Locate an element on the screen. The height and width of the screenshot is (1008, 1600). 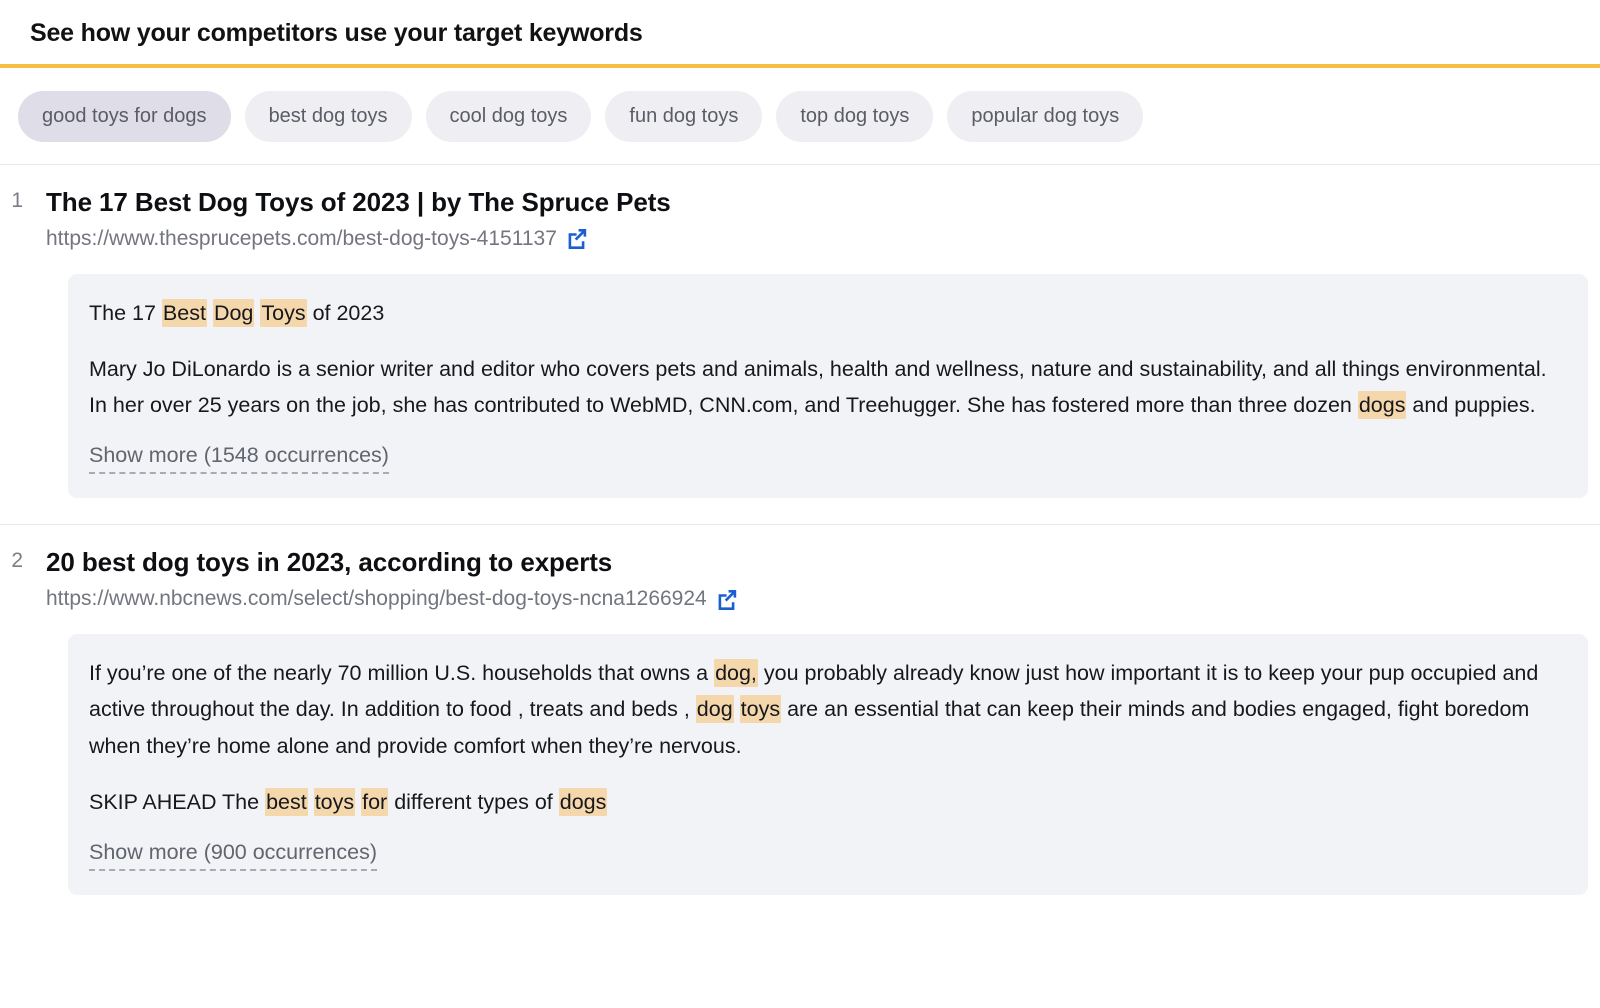
snippet-text: SKIP AHEAD The is located at coordinates (177, 801).